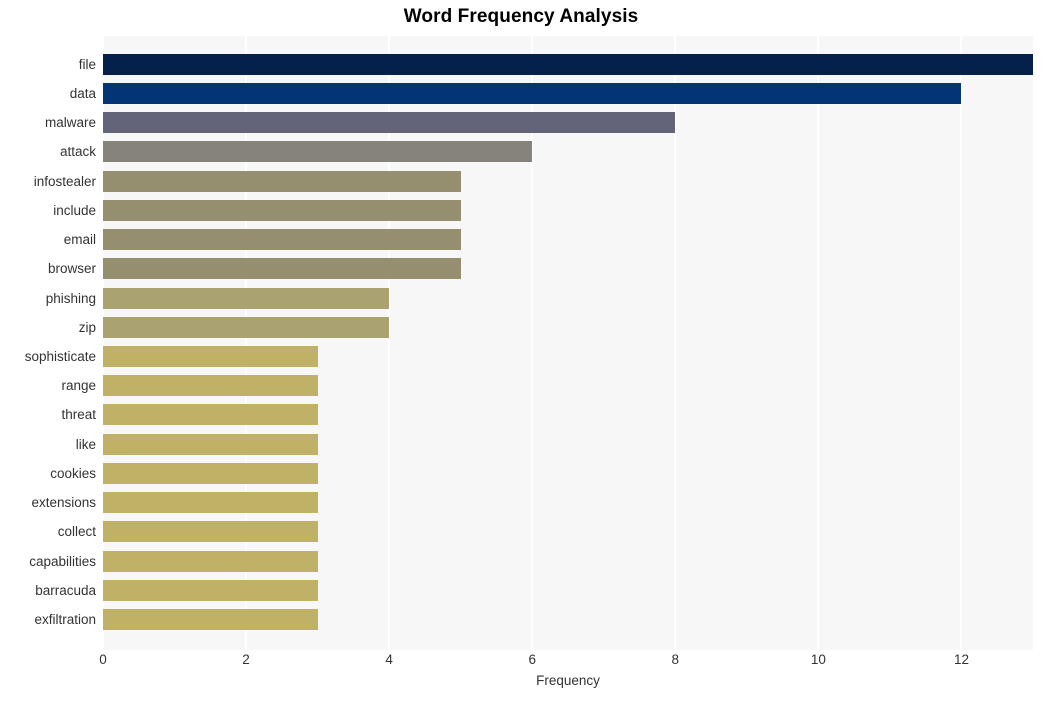 This screenshot has height=701, width=1042. What do you see at coordinates (566, 661) in the screenshot?
I see `x-axis-ticks: 0 2 4 6 8 10 12` at bounding box center [566, 661].